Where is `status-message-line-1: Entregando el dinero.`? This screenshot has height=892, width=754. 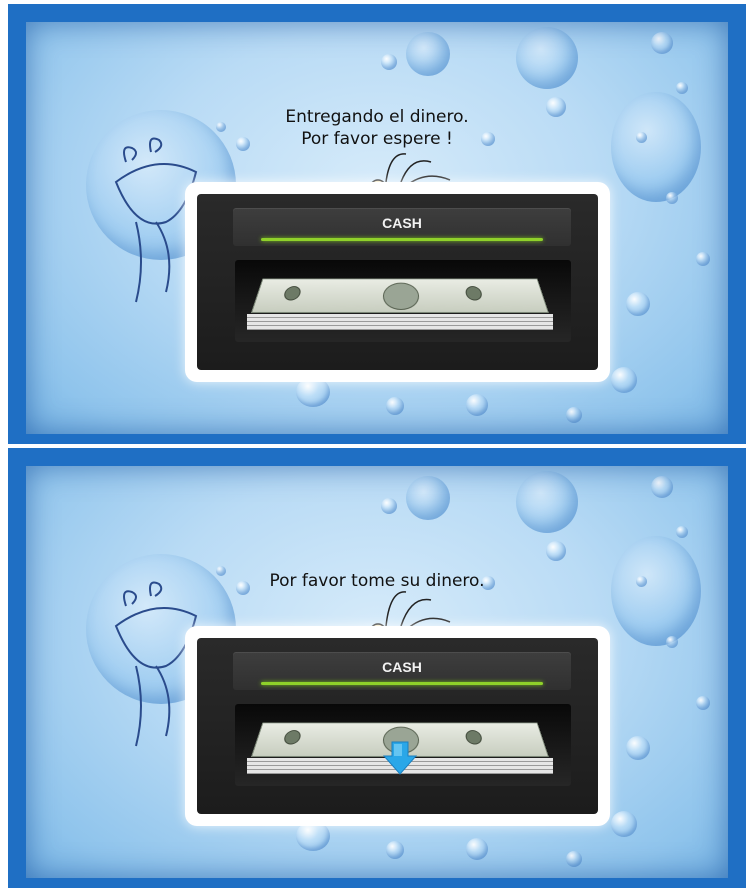 status-message-line-1: Entregando el dinero. is located at coordinates (377, 117).